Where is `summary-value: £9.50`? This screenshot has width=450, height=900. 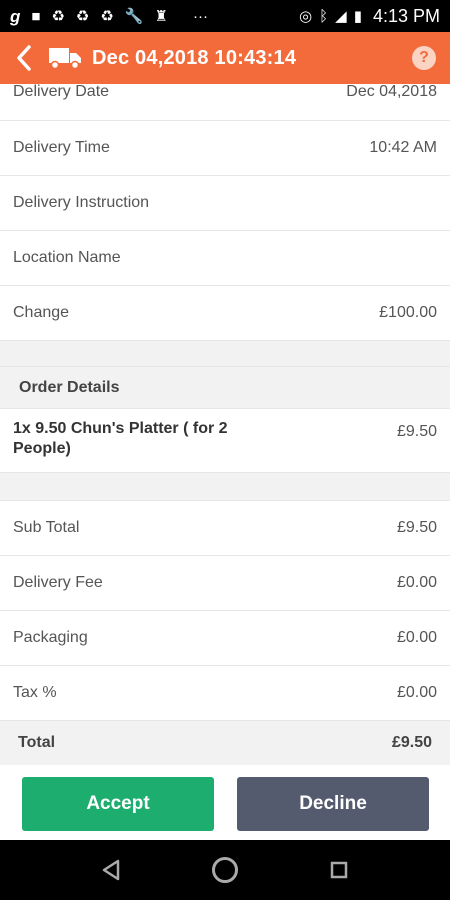 summary-value: £9.50 is located at coordinates (416, 527).